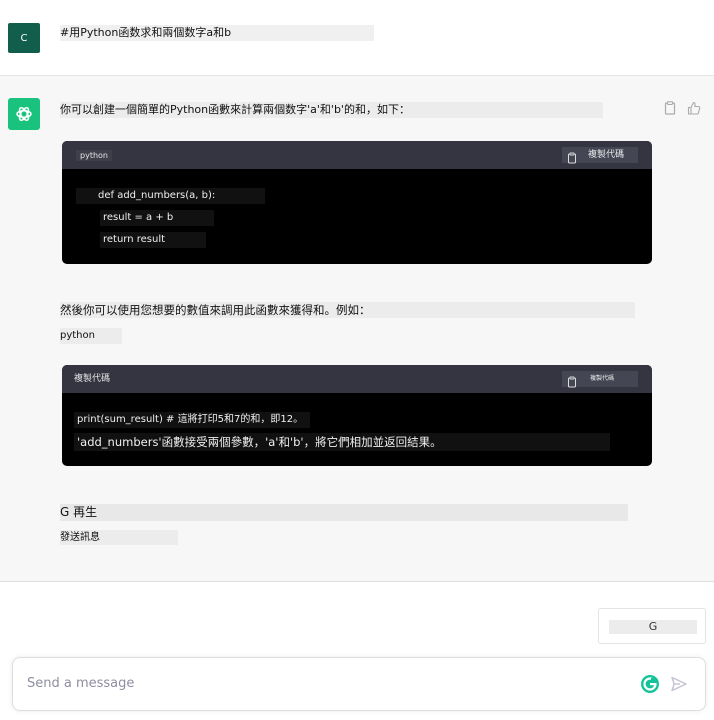 The image size is (714, 720). Describe the element at coordinates (357, 379) in the screenshot. I see `code-block-header: 複製代碼 複製代碼` at that location.